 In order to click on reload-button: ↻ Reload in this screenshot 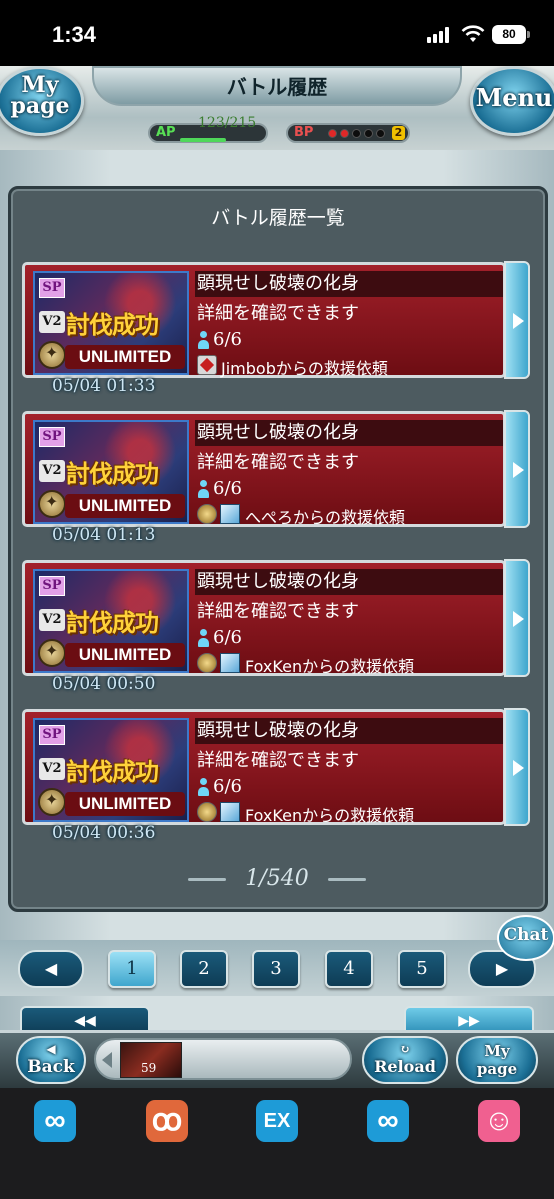, I will do `click(405, 1060)`.